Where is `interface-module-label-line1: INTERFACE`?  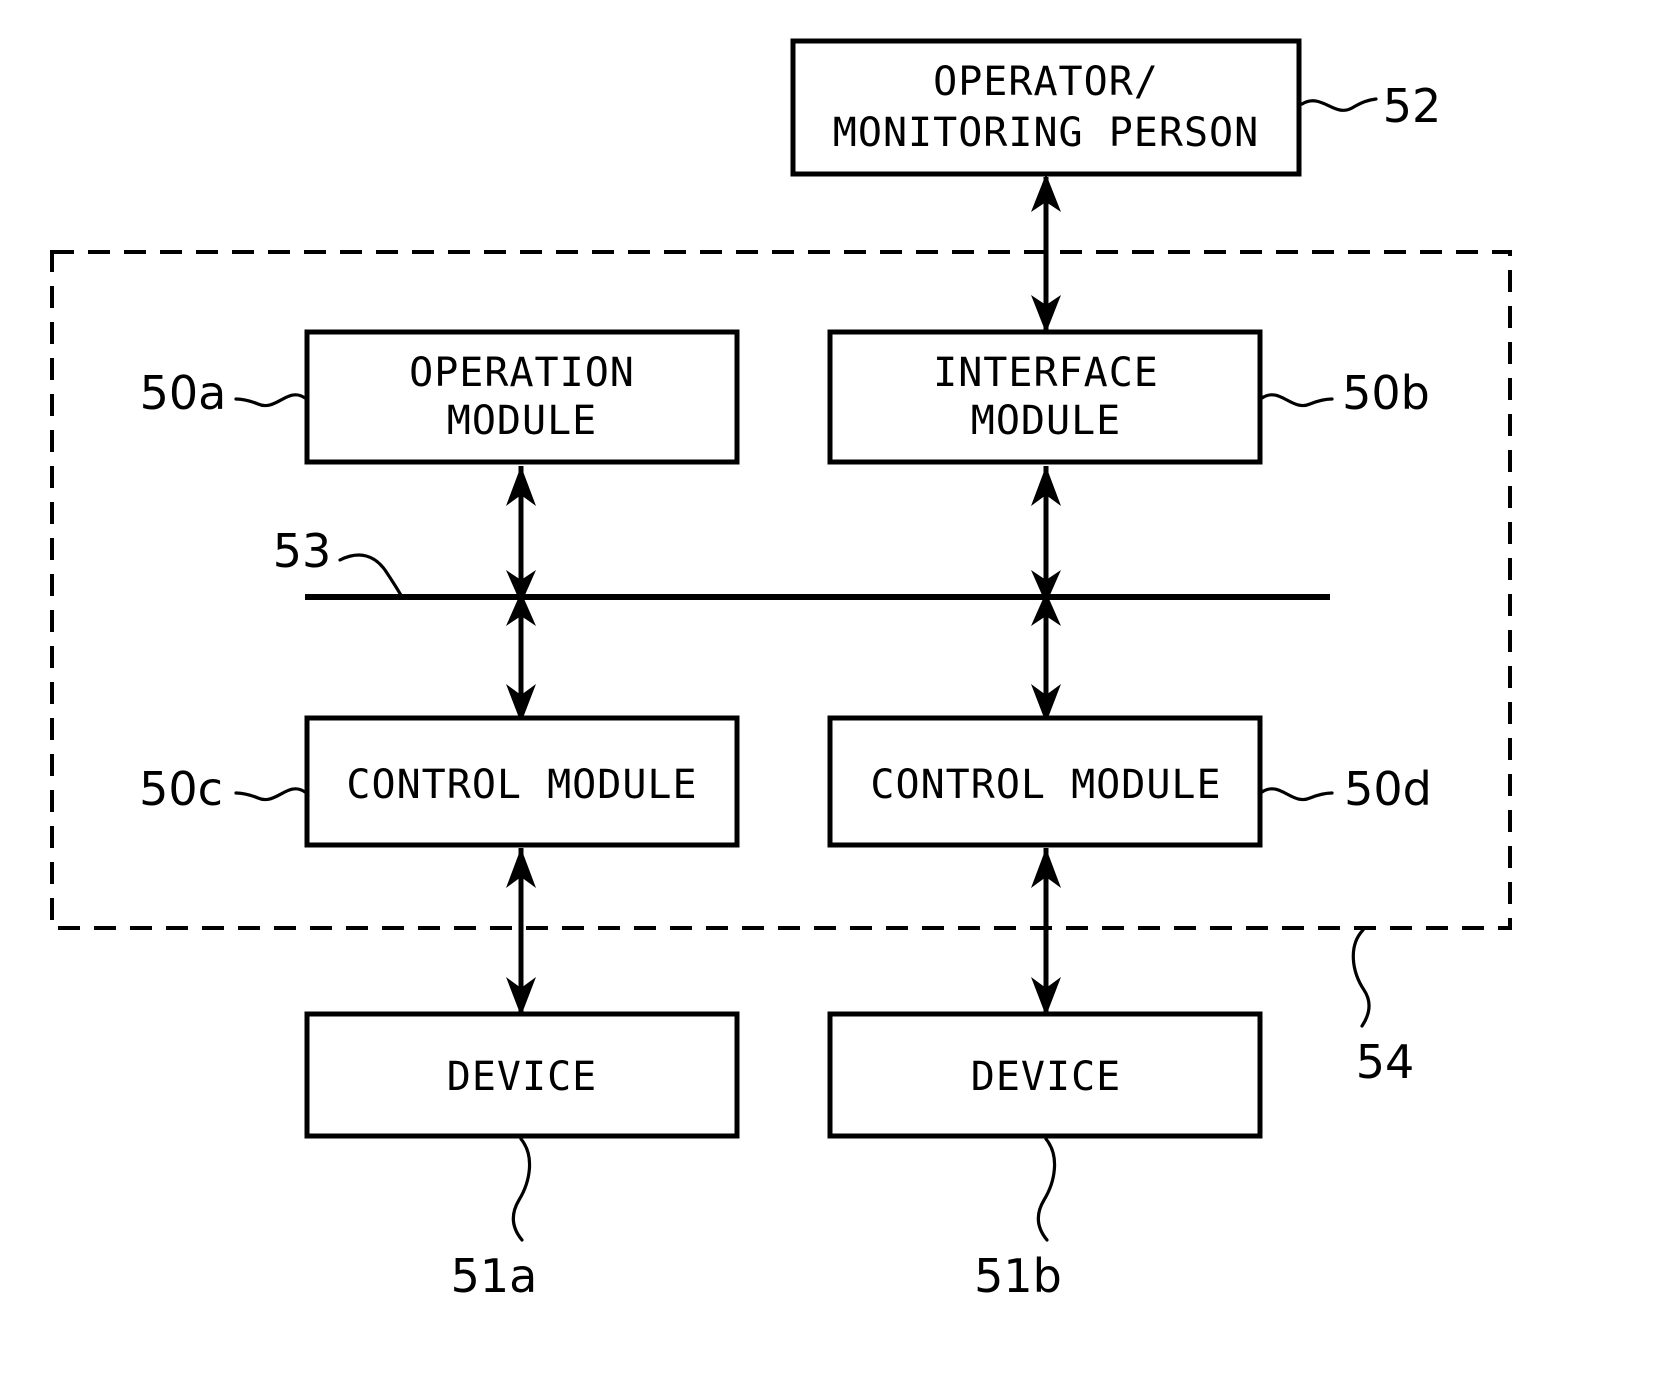
interface-module-label-line1: INTERFACE is located at coordinates (1046, 373).